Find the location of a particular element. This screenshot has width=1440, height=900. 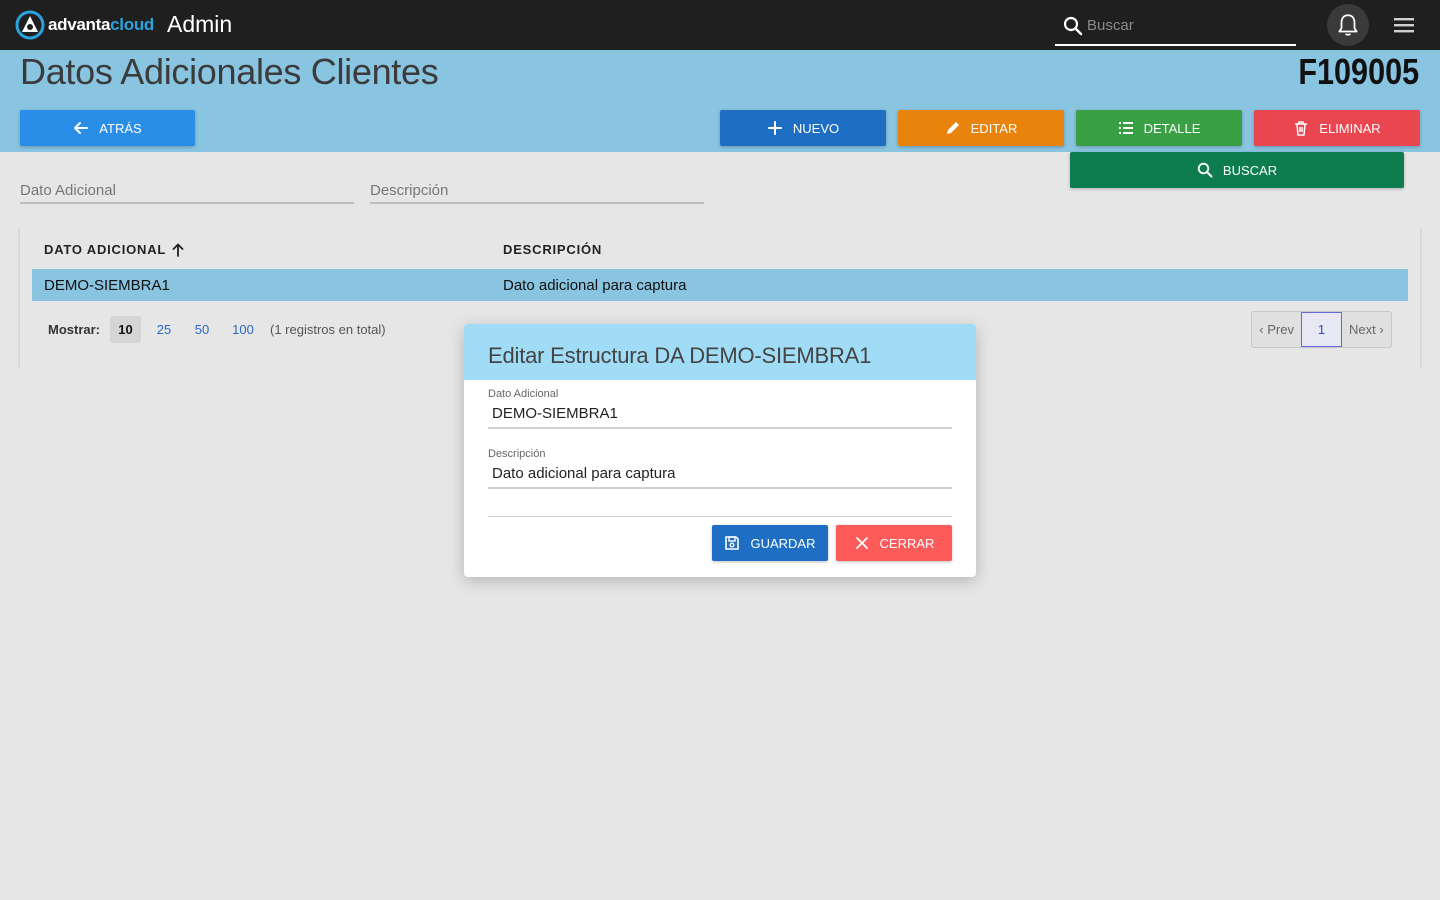

column-header-descripcion: DESCRIPCIÓN is located at coordinates (552, 249).